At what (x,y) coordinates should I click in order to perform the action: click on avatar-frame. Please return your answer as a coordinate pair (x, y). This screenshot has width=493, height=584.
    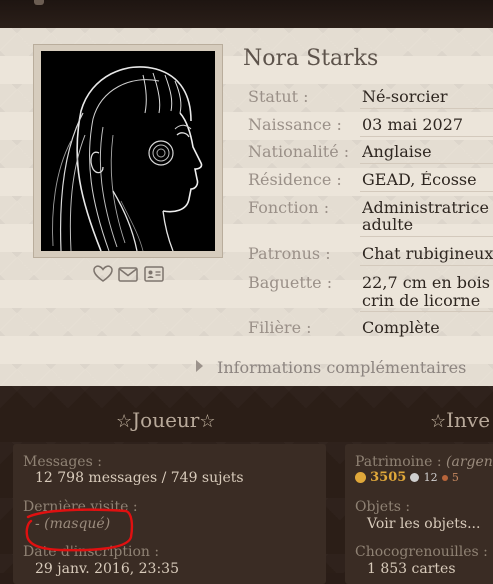
    Looking at the image, I should click on (128, 151).